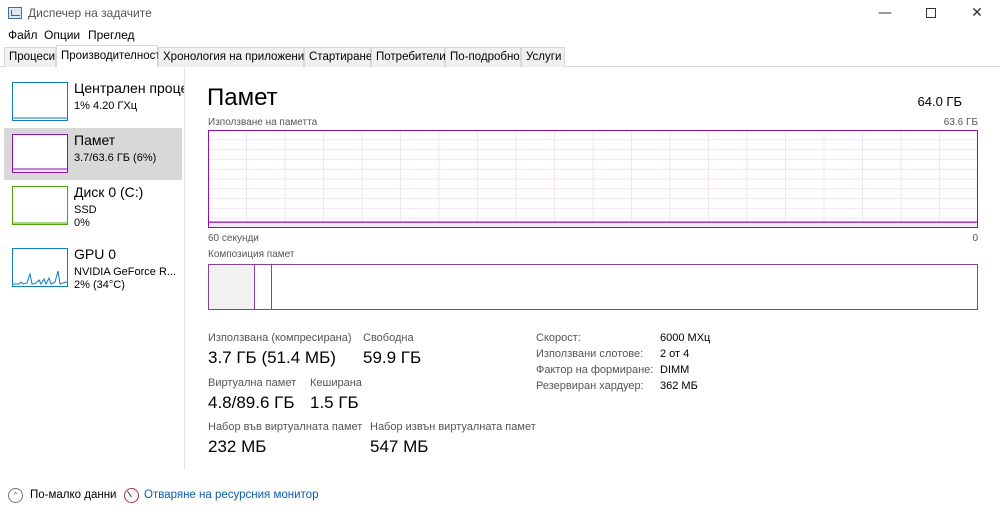 This screenshot has height=517, width=1000. Describe the element at coordinates (399, 446) in the screenshot. I see `nonpaged-pool-value: 547 МБ` at that location.